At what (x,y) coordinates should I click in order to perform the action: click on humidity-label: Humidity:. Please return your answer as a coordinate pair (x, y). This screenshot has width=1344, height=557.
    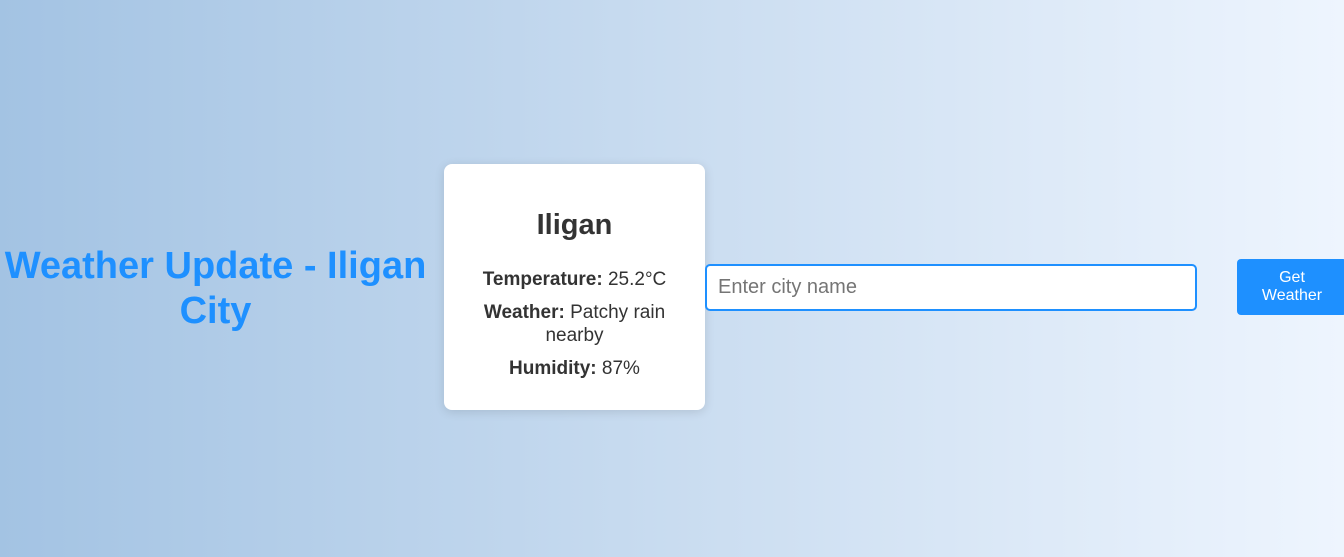
    Looking at the image, I should click on (553, 368).